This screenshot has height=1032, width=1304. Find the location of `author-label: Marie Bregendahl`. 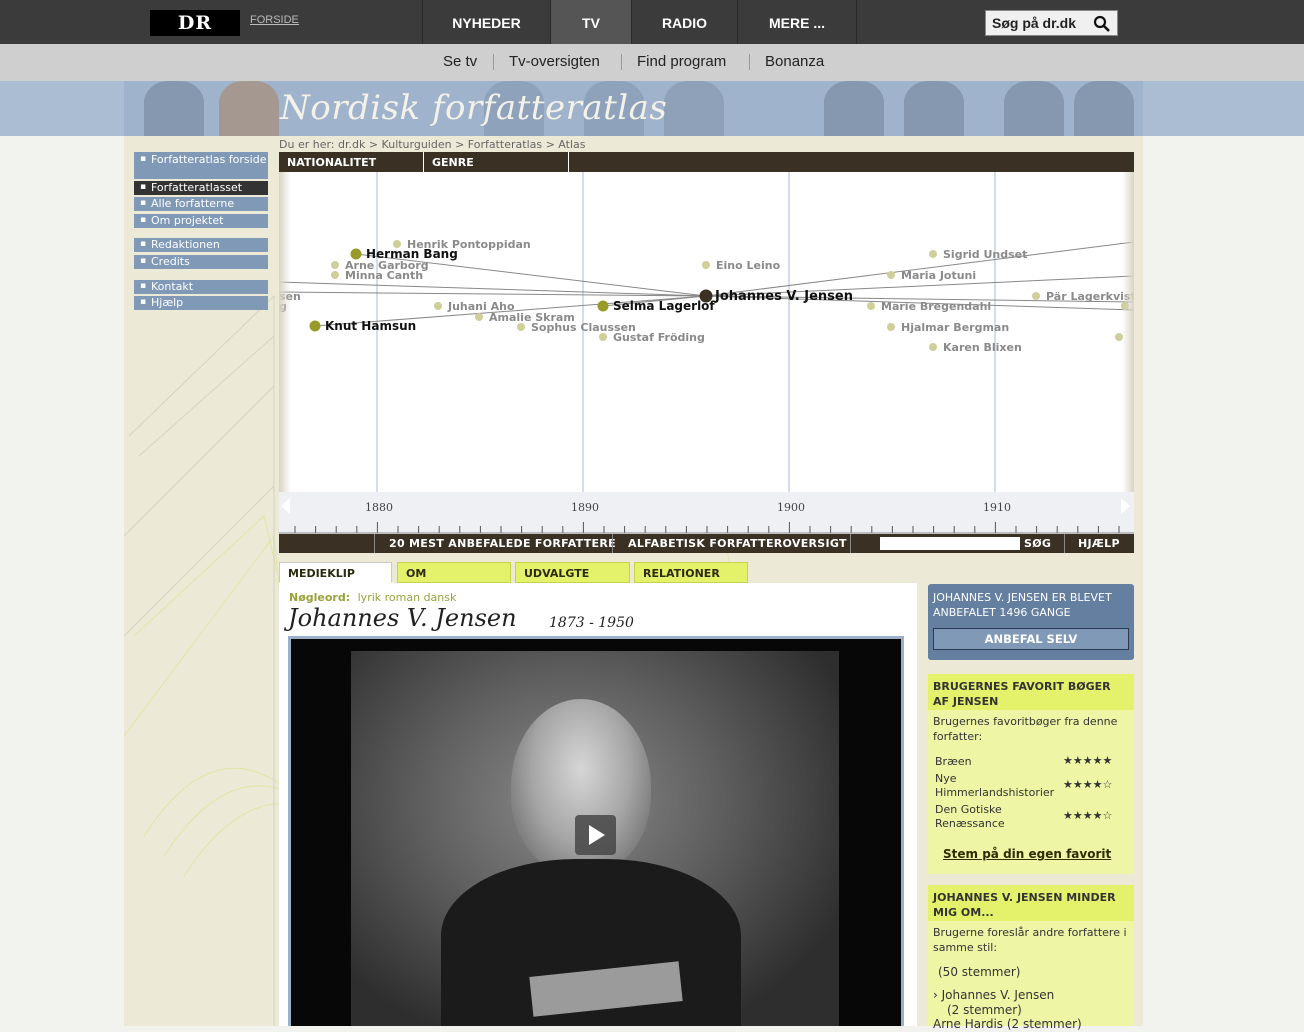

author-label: Marie Bregendahl is located at coordinates (936, 306).